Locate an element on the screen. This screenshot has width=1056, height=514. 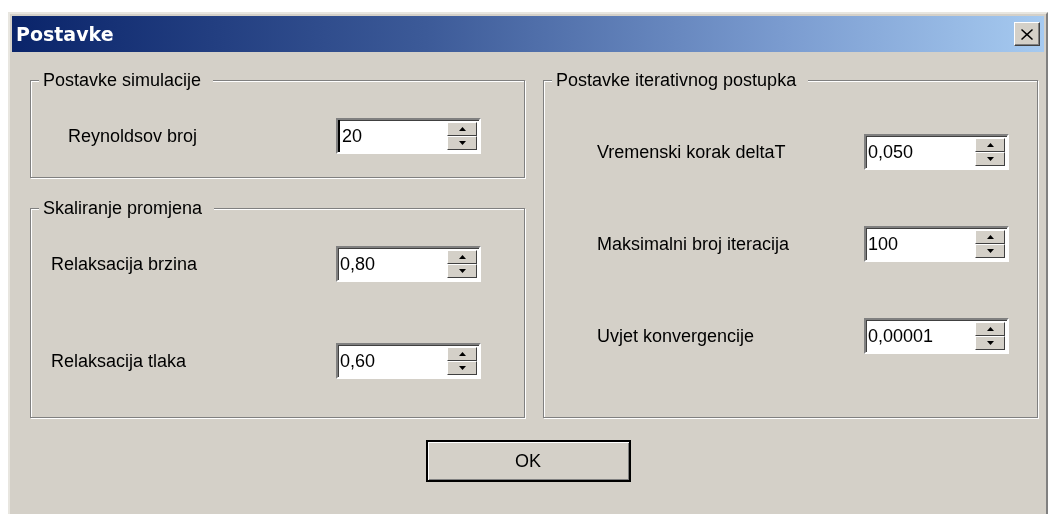
field-value: 0,60 is located at coordinates (358, 361).